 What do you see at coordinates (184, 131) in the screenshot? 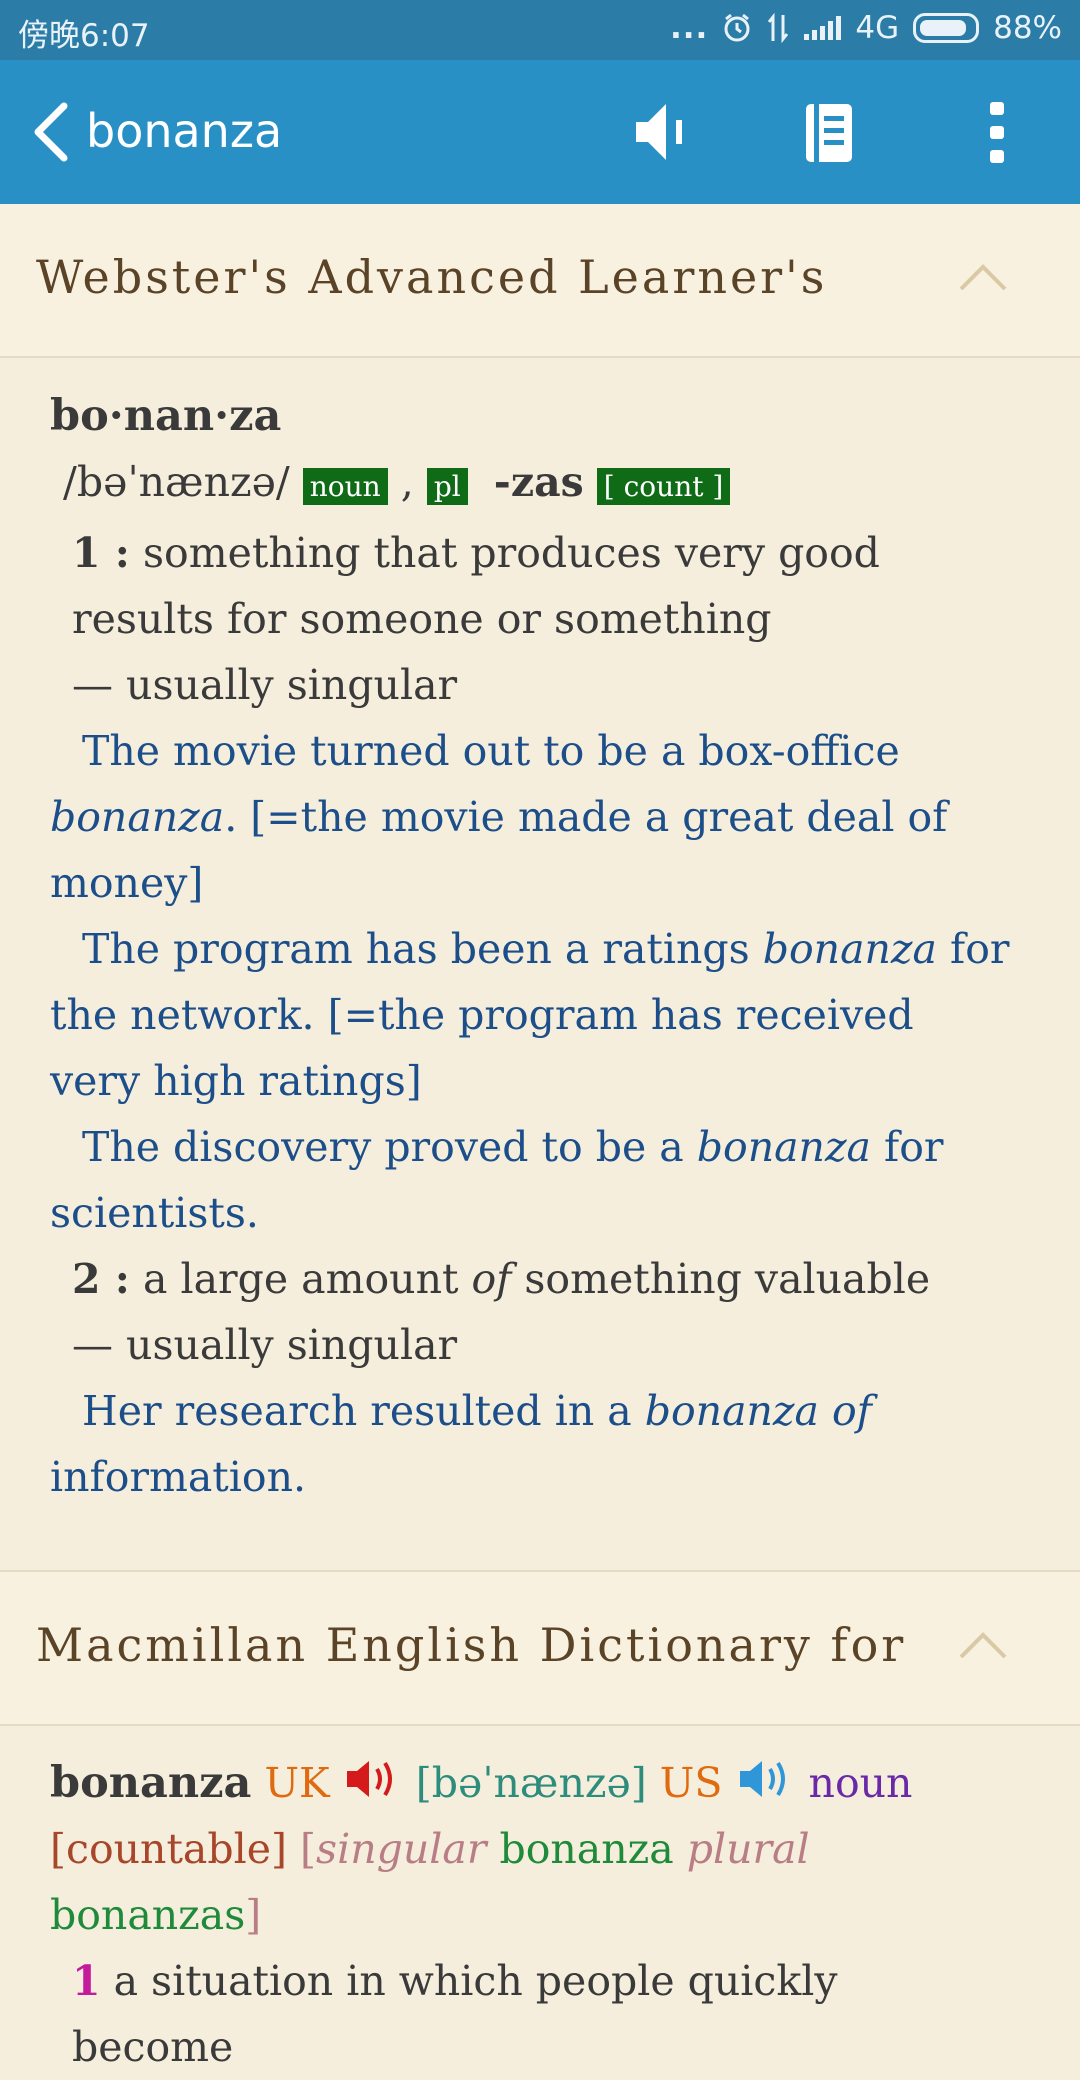
I see `app-title: bonanza` at bounding box center [184, 131].